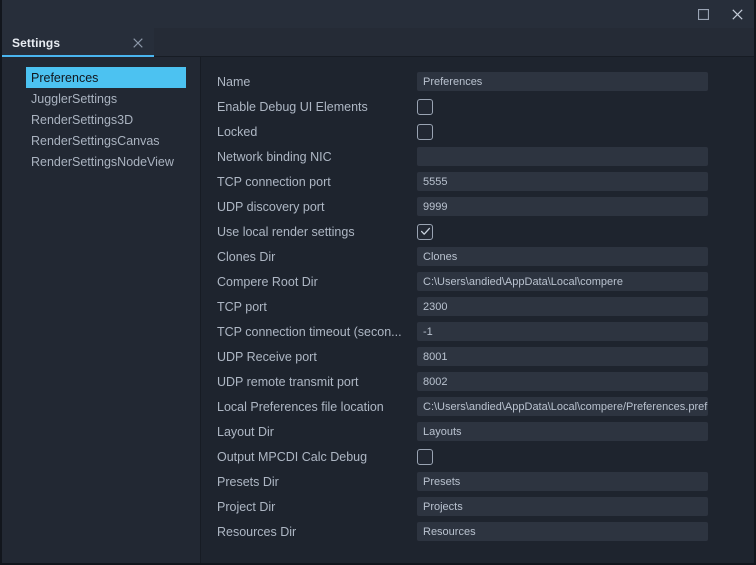 This screenshot has width=756, height=565. I want to click on property-label-network-binding-nic: Network binding NIC, so click(274, 156).